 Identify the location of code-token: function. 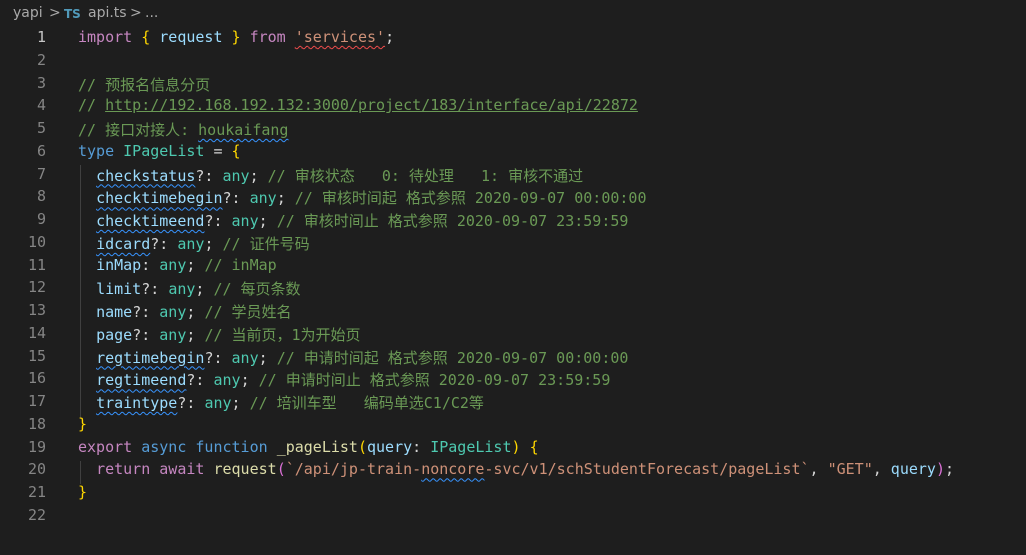
(231, 446).